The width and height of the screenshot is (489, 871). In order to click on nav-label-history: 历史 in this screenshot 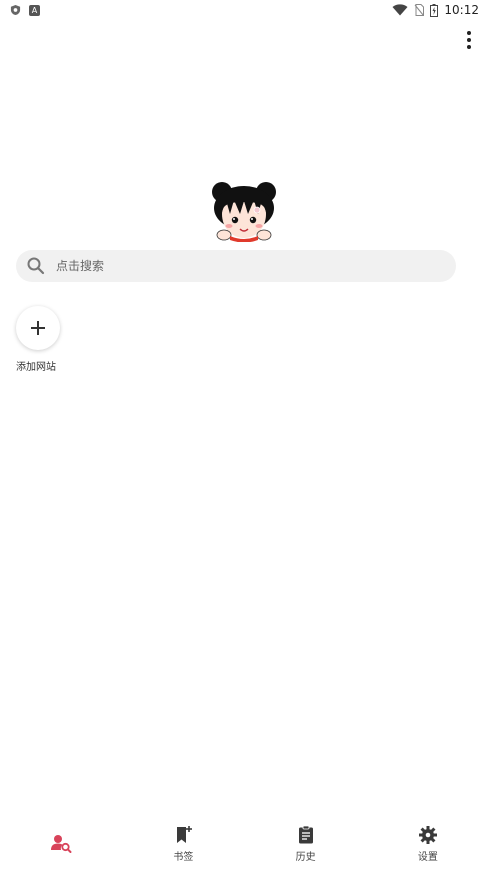, I will do `click(305, 857)`.